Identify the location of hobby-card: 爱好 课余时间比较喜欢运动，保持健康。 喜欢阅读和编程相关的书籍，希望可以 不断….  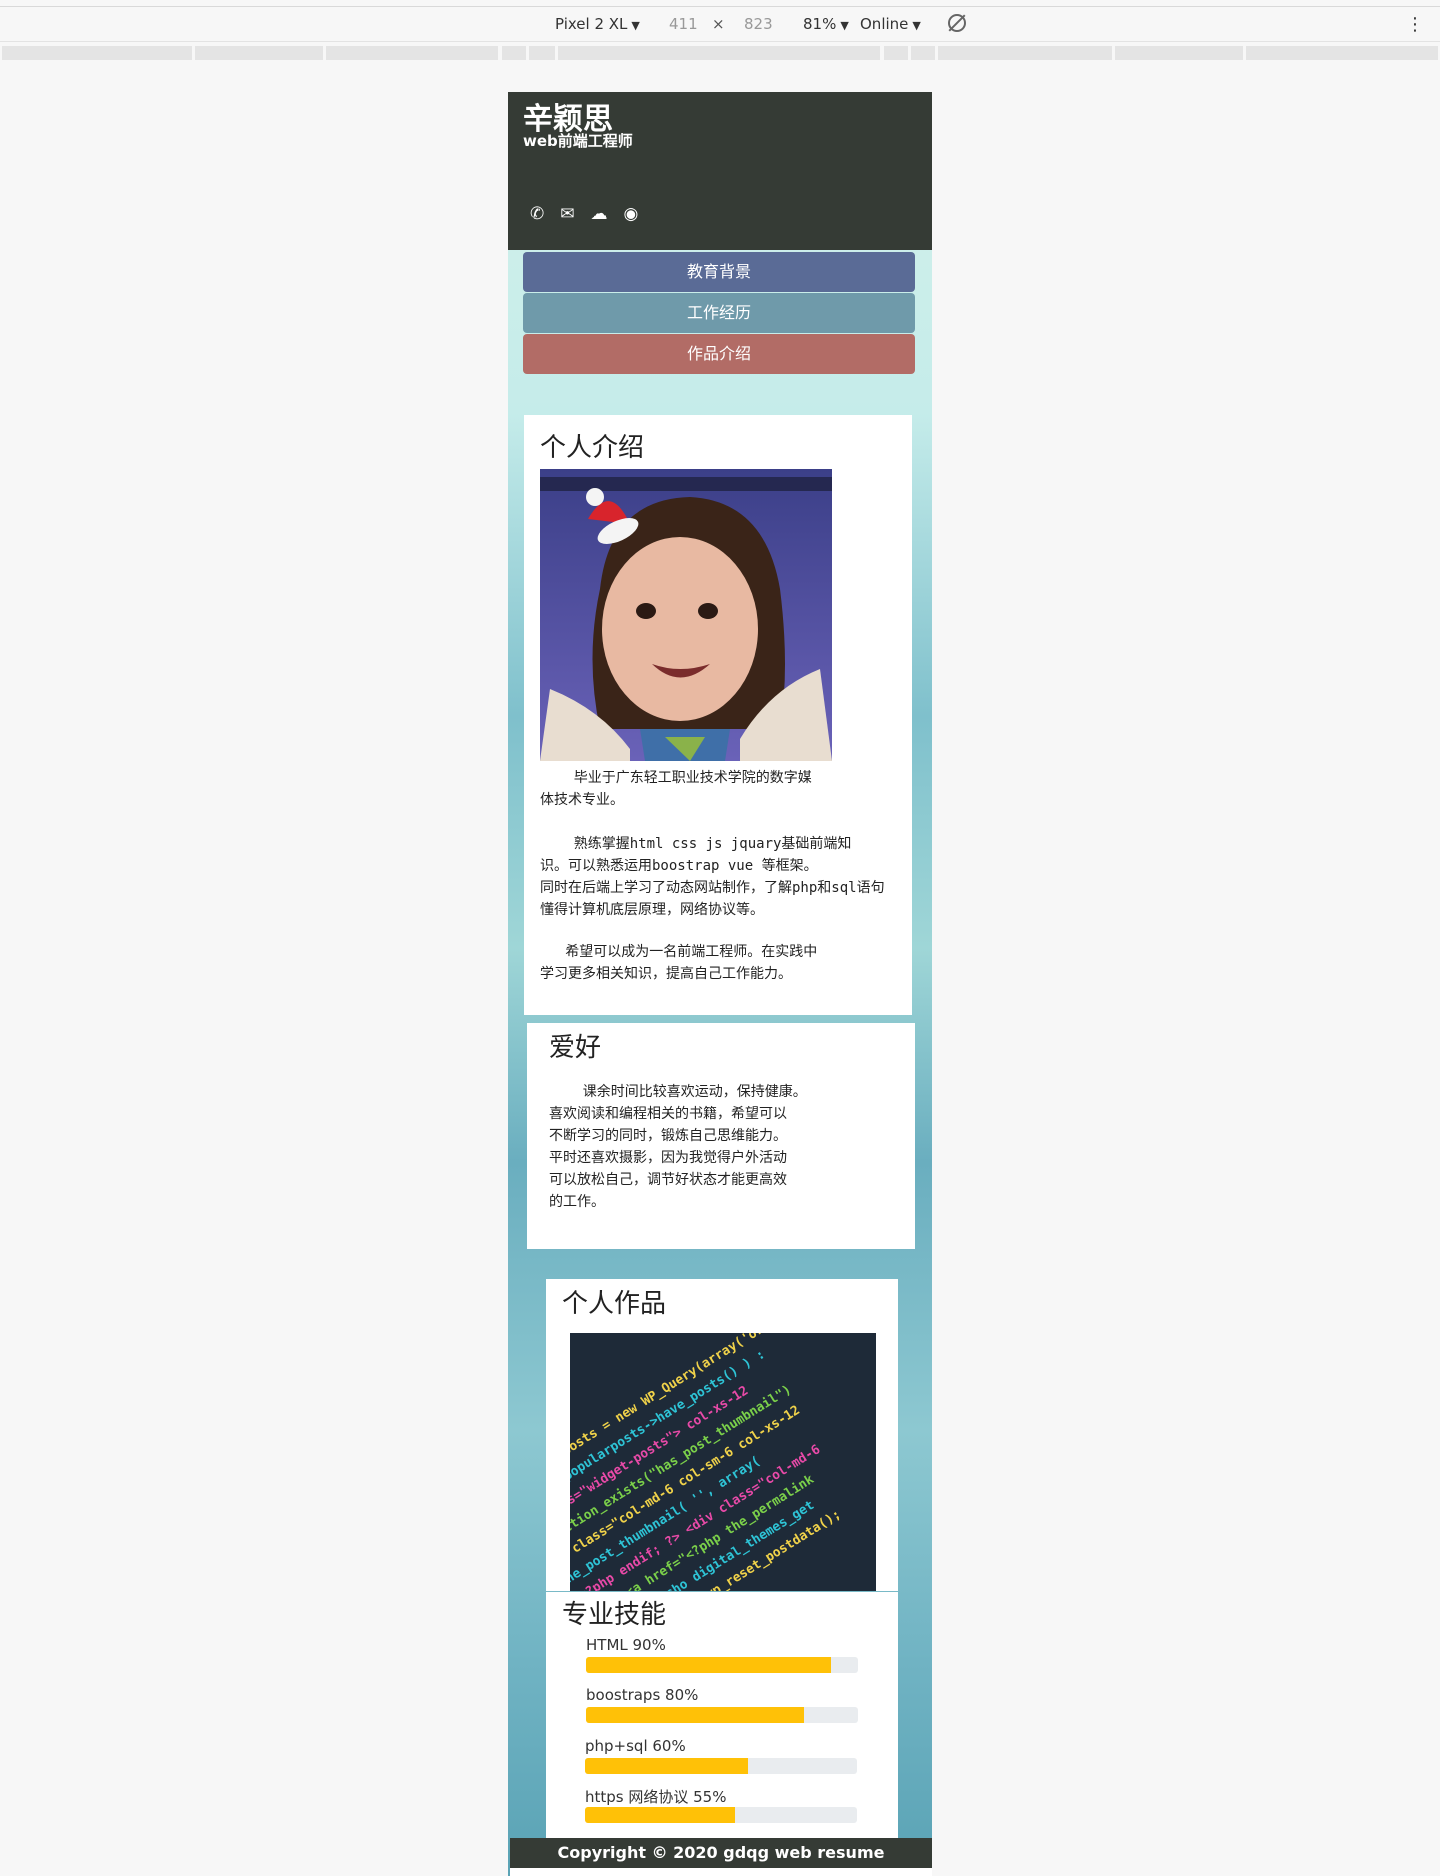
(721, 1136).